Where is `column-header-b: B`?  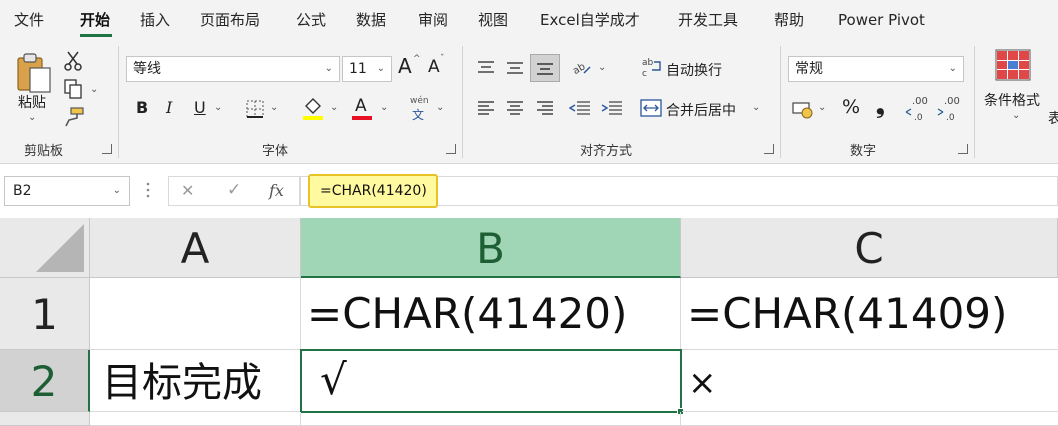
column-header-b: B is located at coordinates (491, 248).